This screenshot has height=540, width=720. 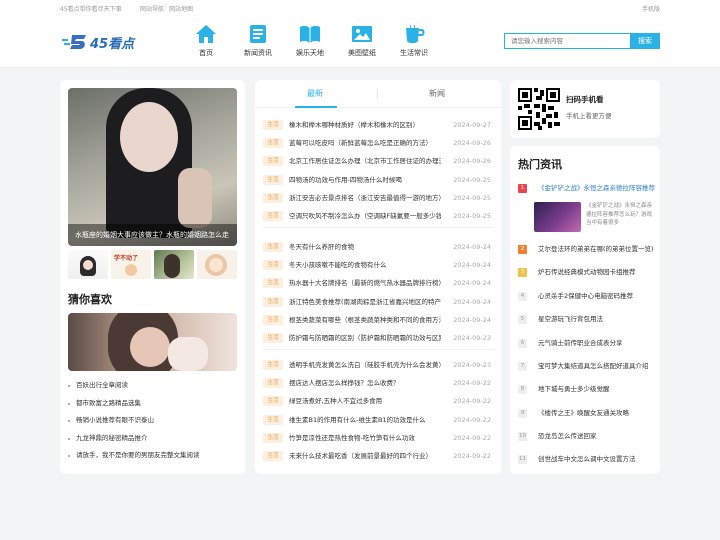 I want to click on news-row: 生活 蓝莓可以吃皮吗（新鲜蓝莓怎么吃是正确的方法） 2024-09-26, so click(x=380, y=143).